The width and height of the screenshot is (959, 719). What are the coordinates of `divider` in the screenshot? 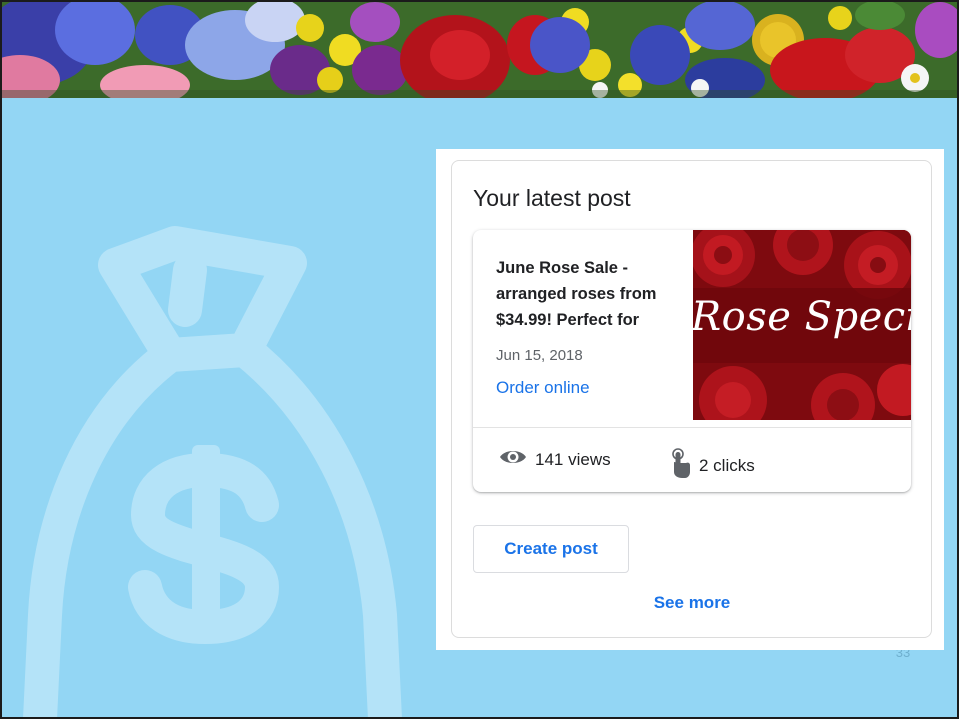 It's located at (692, 427).